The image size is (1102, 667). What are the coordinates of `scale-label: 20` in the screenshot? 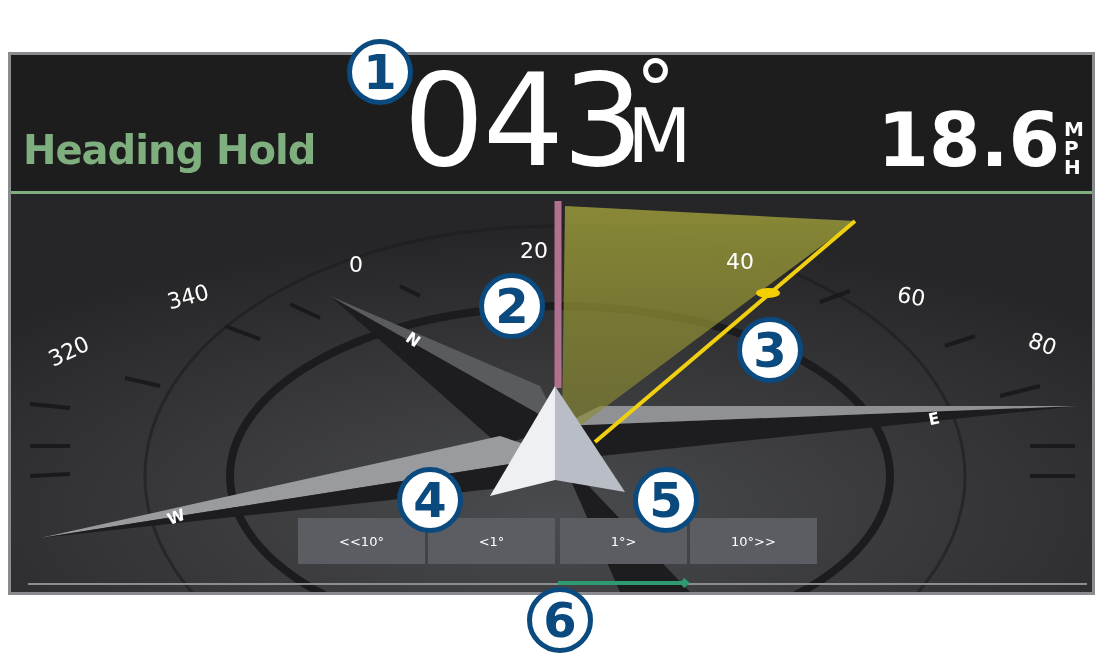 It's located at (534, 250).